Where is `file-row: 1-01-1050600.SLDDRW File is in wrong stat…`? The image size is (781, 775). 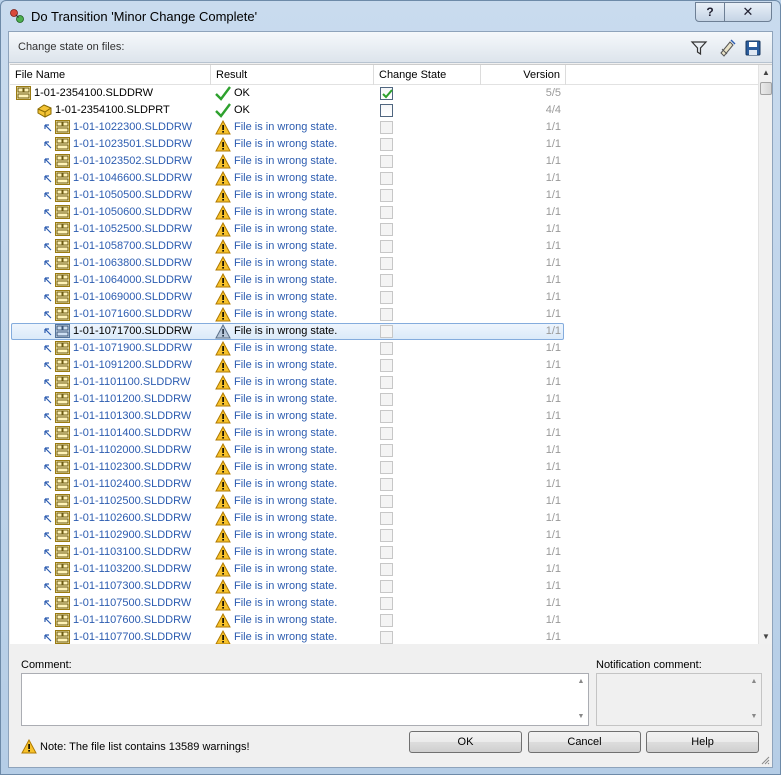 file-row: 1-01-1050600.SLDDRW File is in wrong stat… is located at coordinates (384, 212).